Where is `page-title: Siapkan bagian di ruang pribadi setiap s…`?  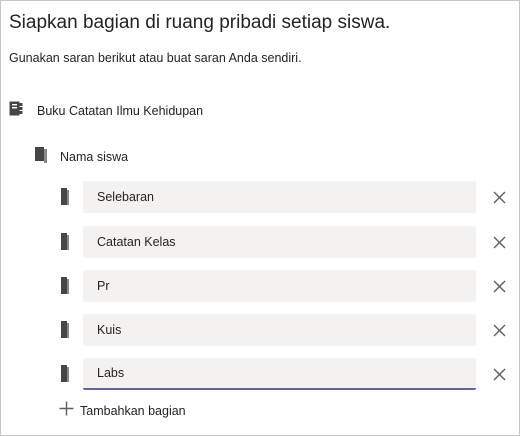 page-title: Siapkan bagian di ruang pribadi setiap s… is located at coordinates (200, 22).